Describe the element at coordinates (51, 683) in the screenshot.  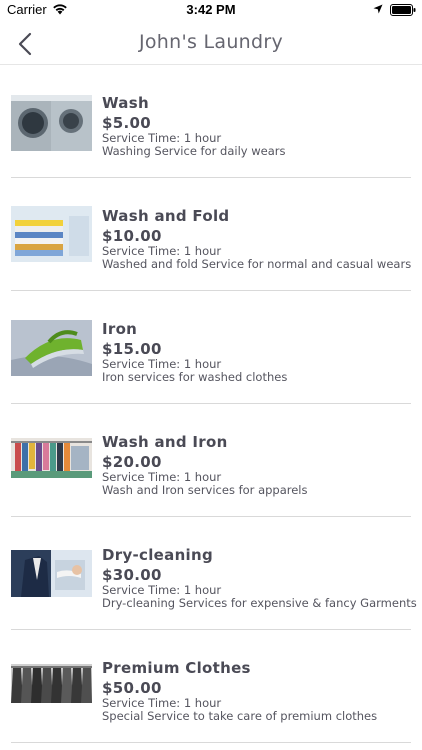
I see `hanging-jackets-image` at that location.